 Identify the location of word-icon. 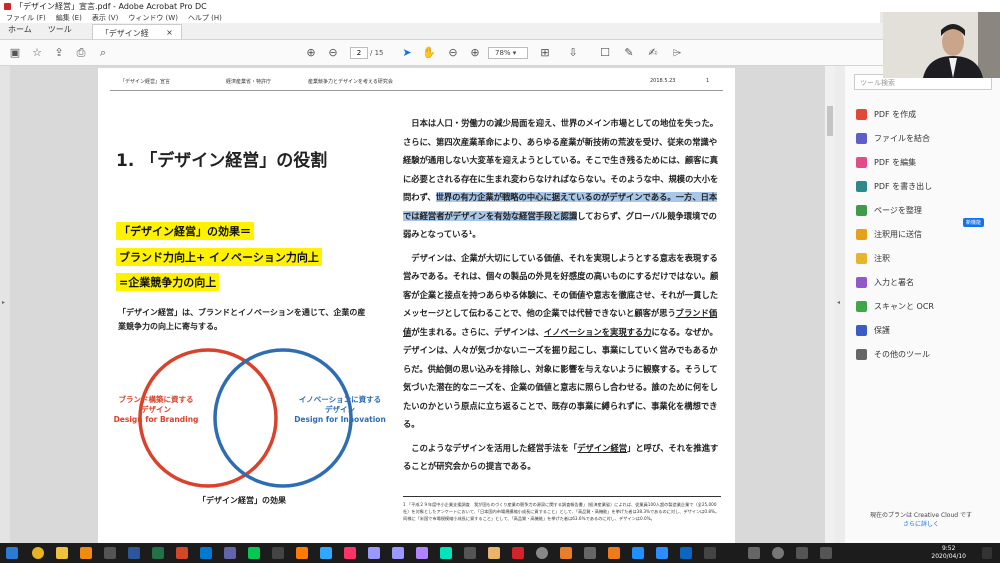
(134, 553).